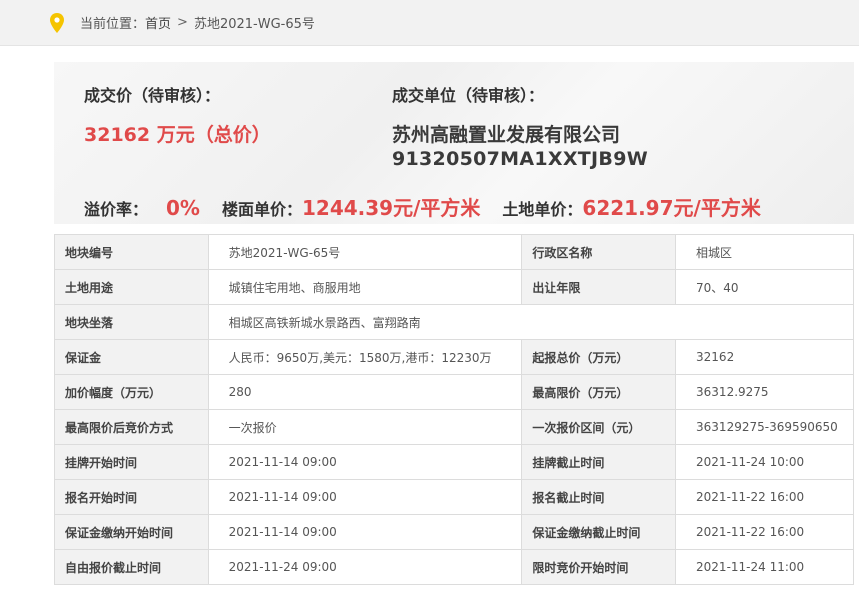 This screenshot has width=859, height=593. I want to click on table-value: 相城区高铁新城水景路西、富翔路南, so click(531, 322).